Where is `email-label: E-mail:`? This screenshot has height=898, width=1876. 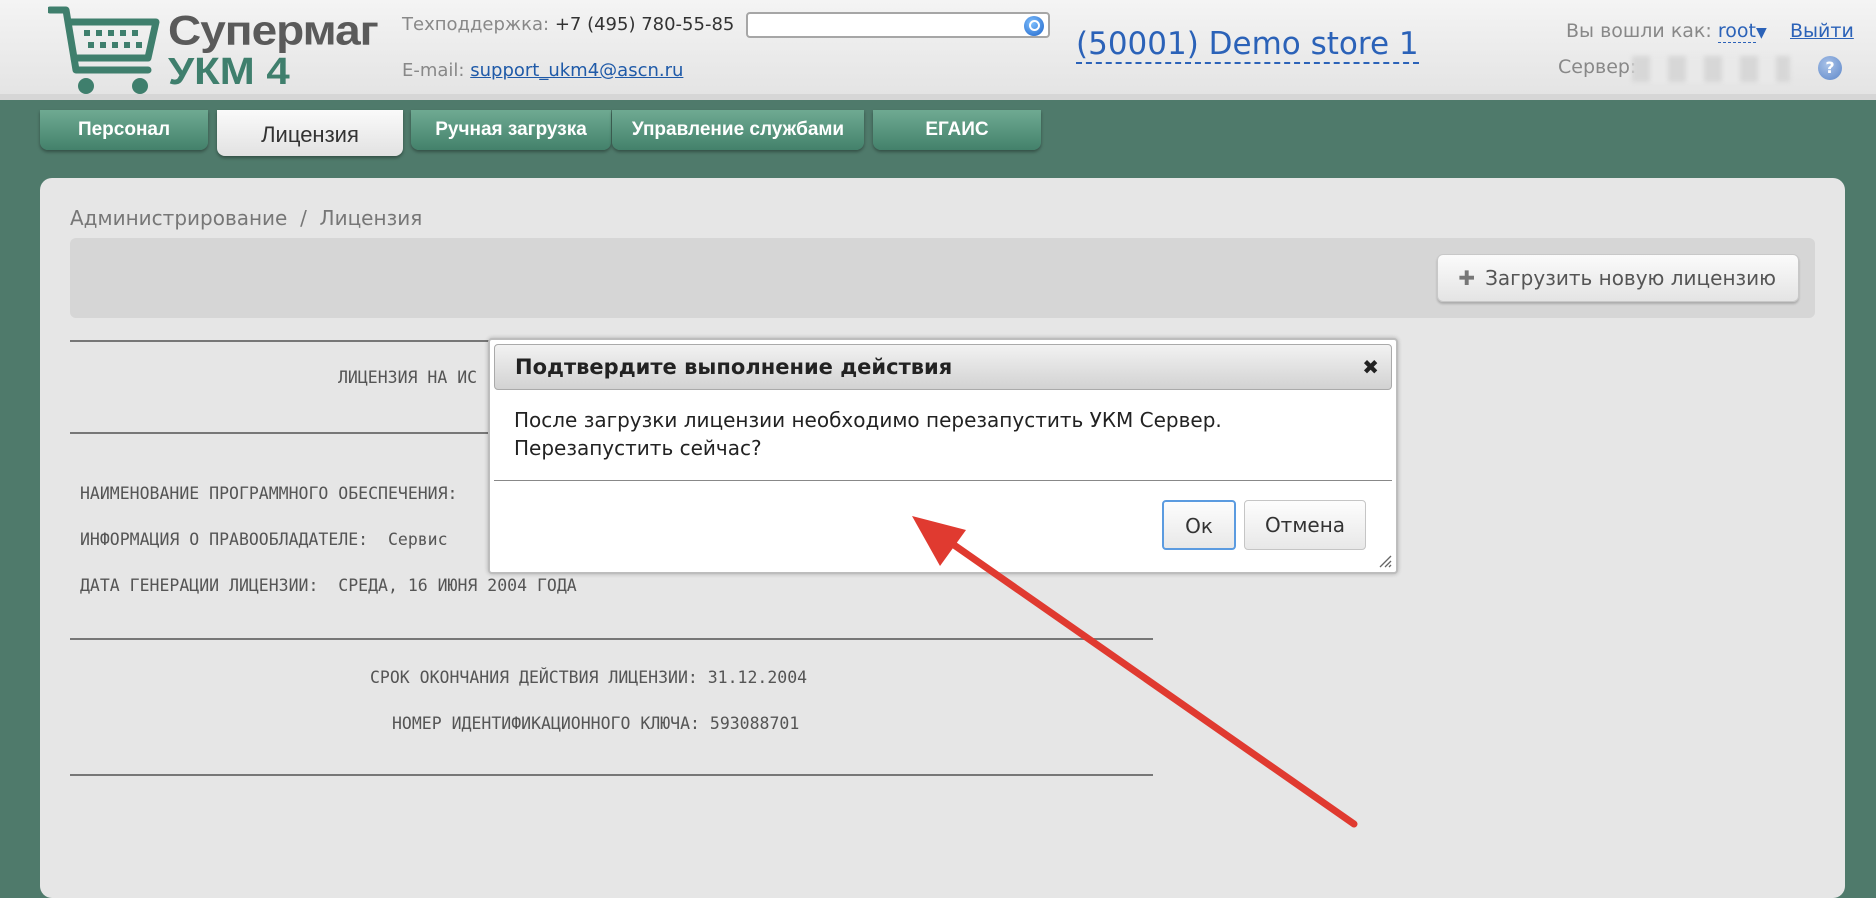 email-label: E-mail: is located at coordinates (433, 70).